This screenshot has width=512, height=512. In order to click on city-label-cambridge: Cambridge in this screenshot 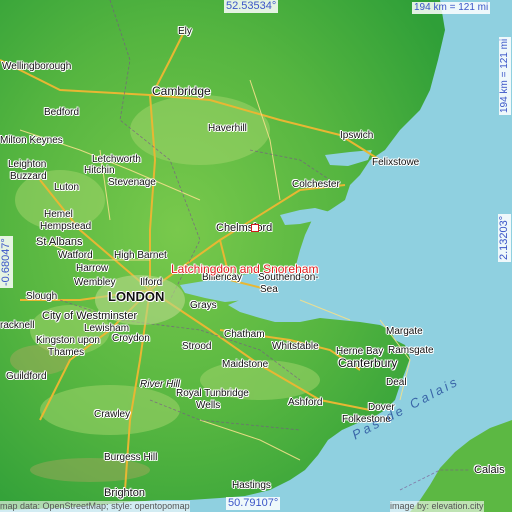, I will do `click(181, 91)`.